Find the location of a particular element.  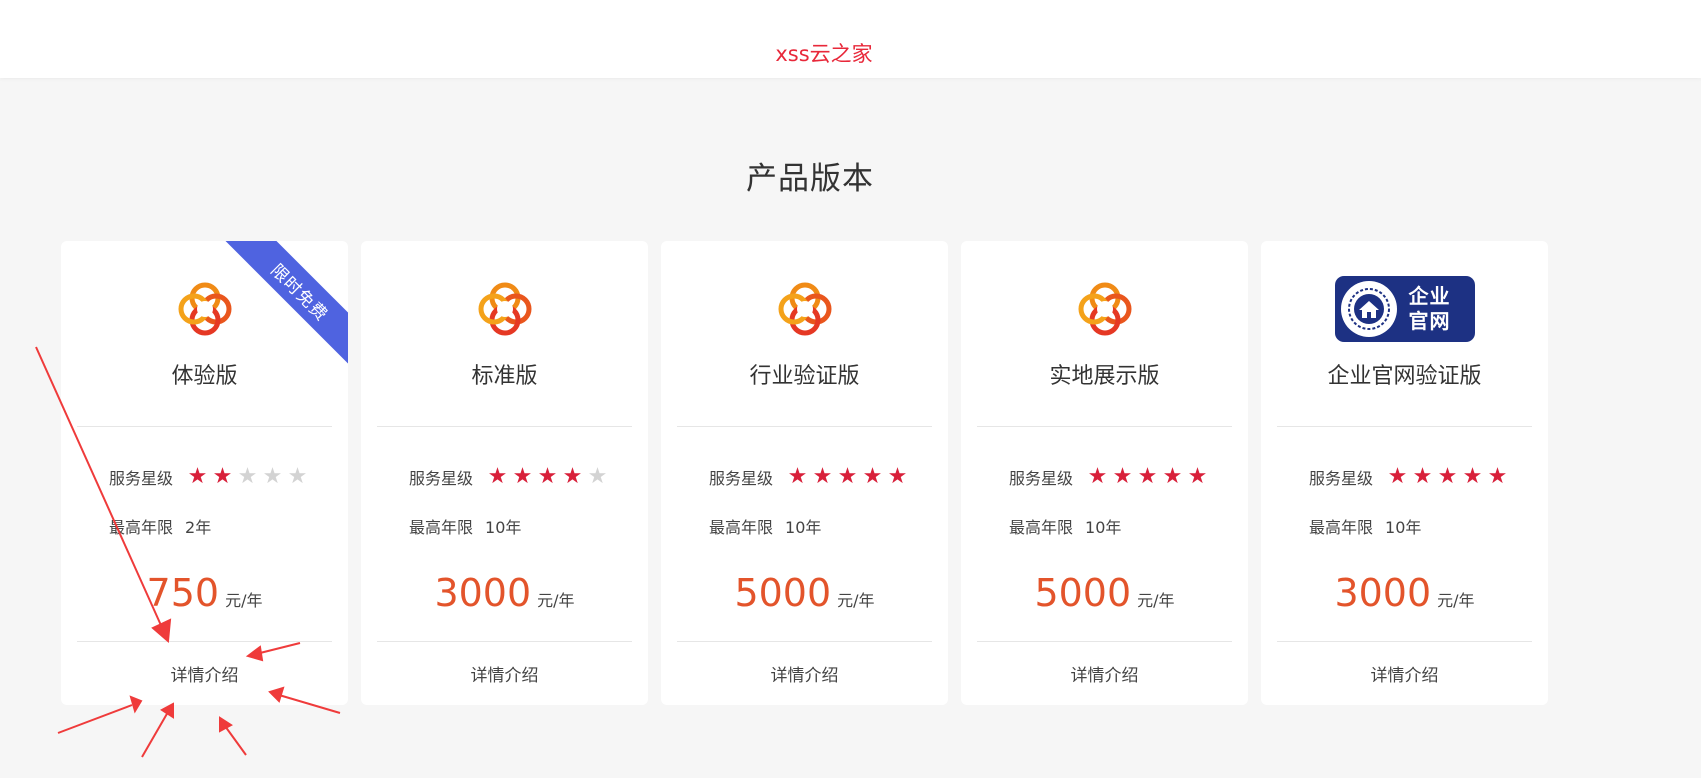

product-name: 企业官网验证版 is located at coordinates (1404, 376).